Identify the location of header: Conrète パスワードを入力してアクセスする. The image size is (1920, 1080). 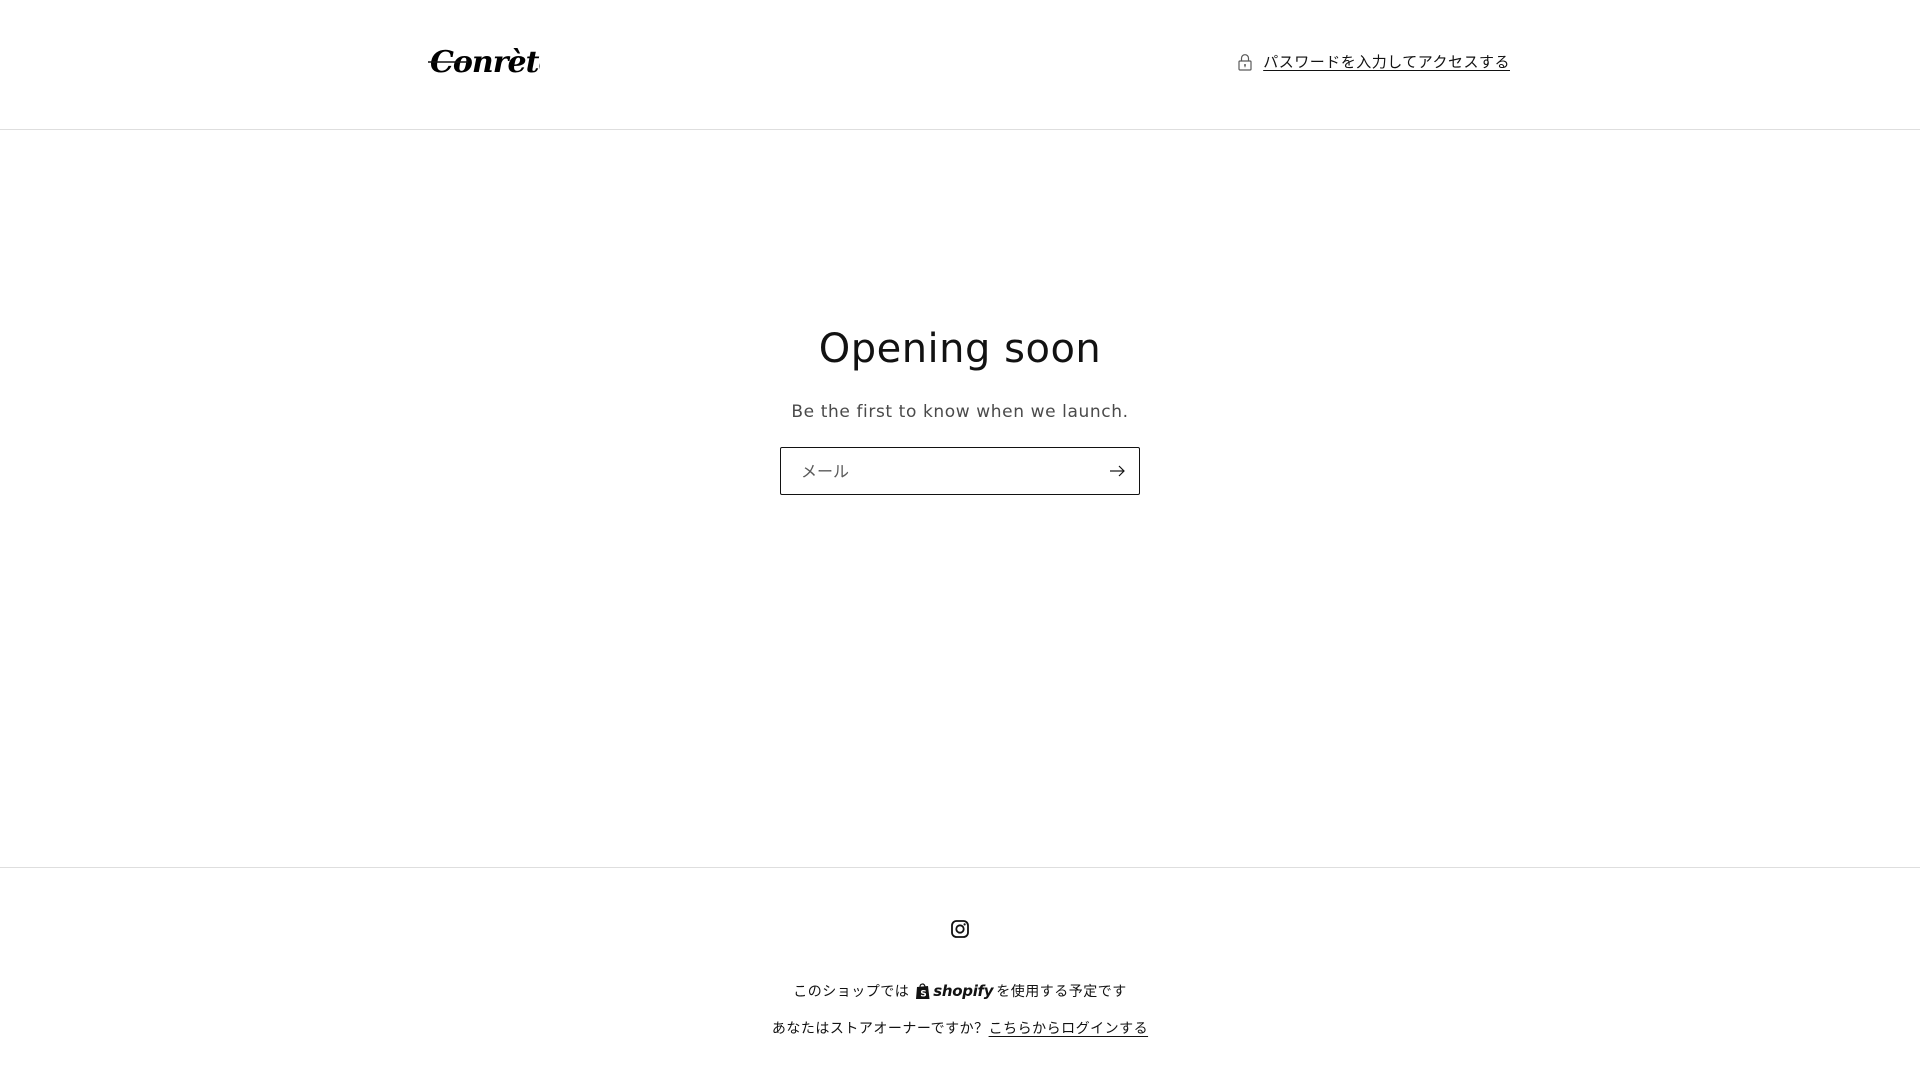
(960, 65).